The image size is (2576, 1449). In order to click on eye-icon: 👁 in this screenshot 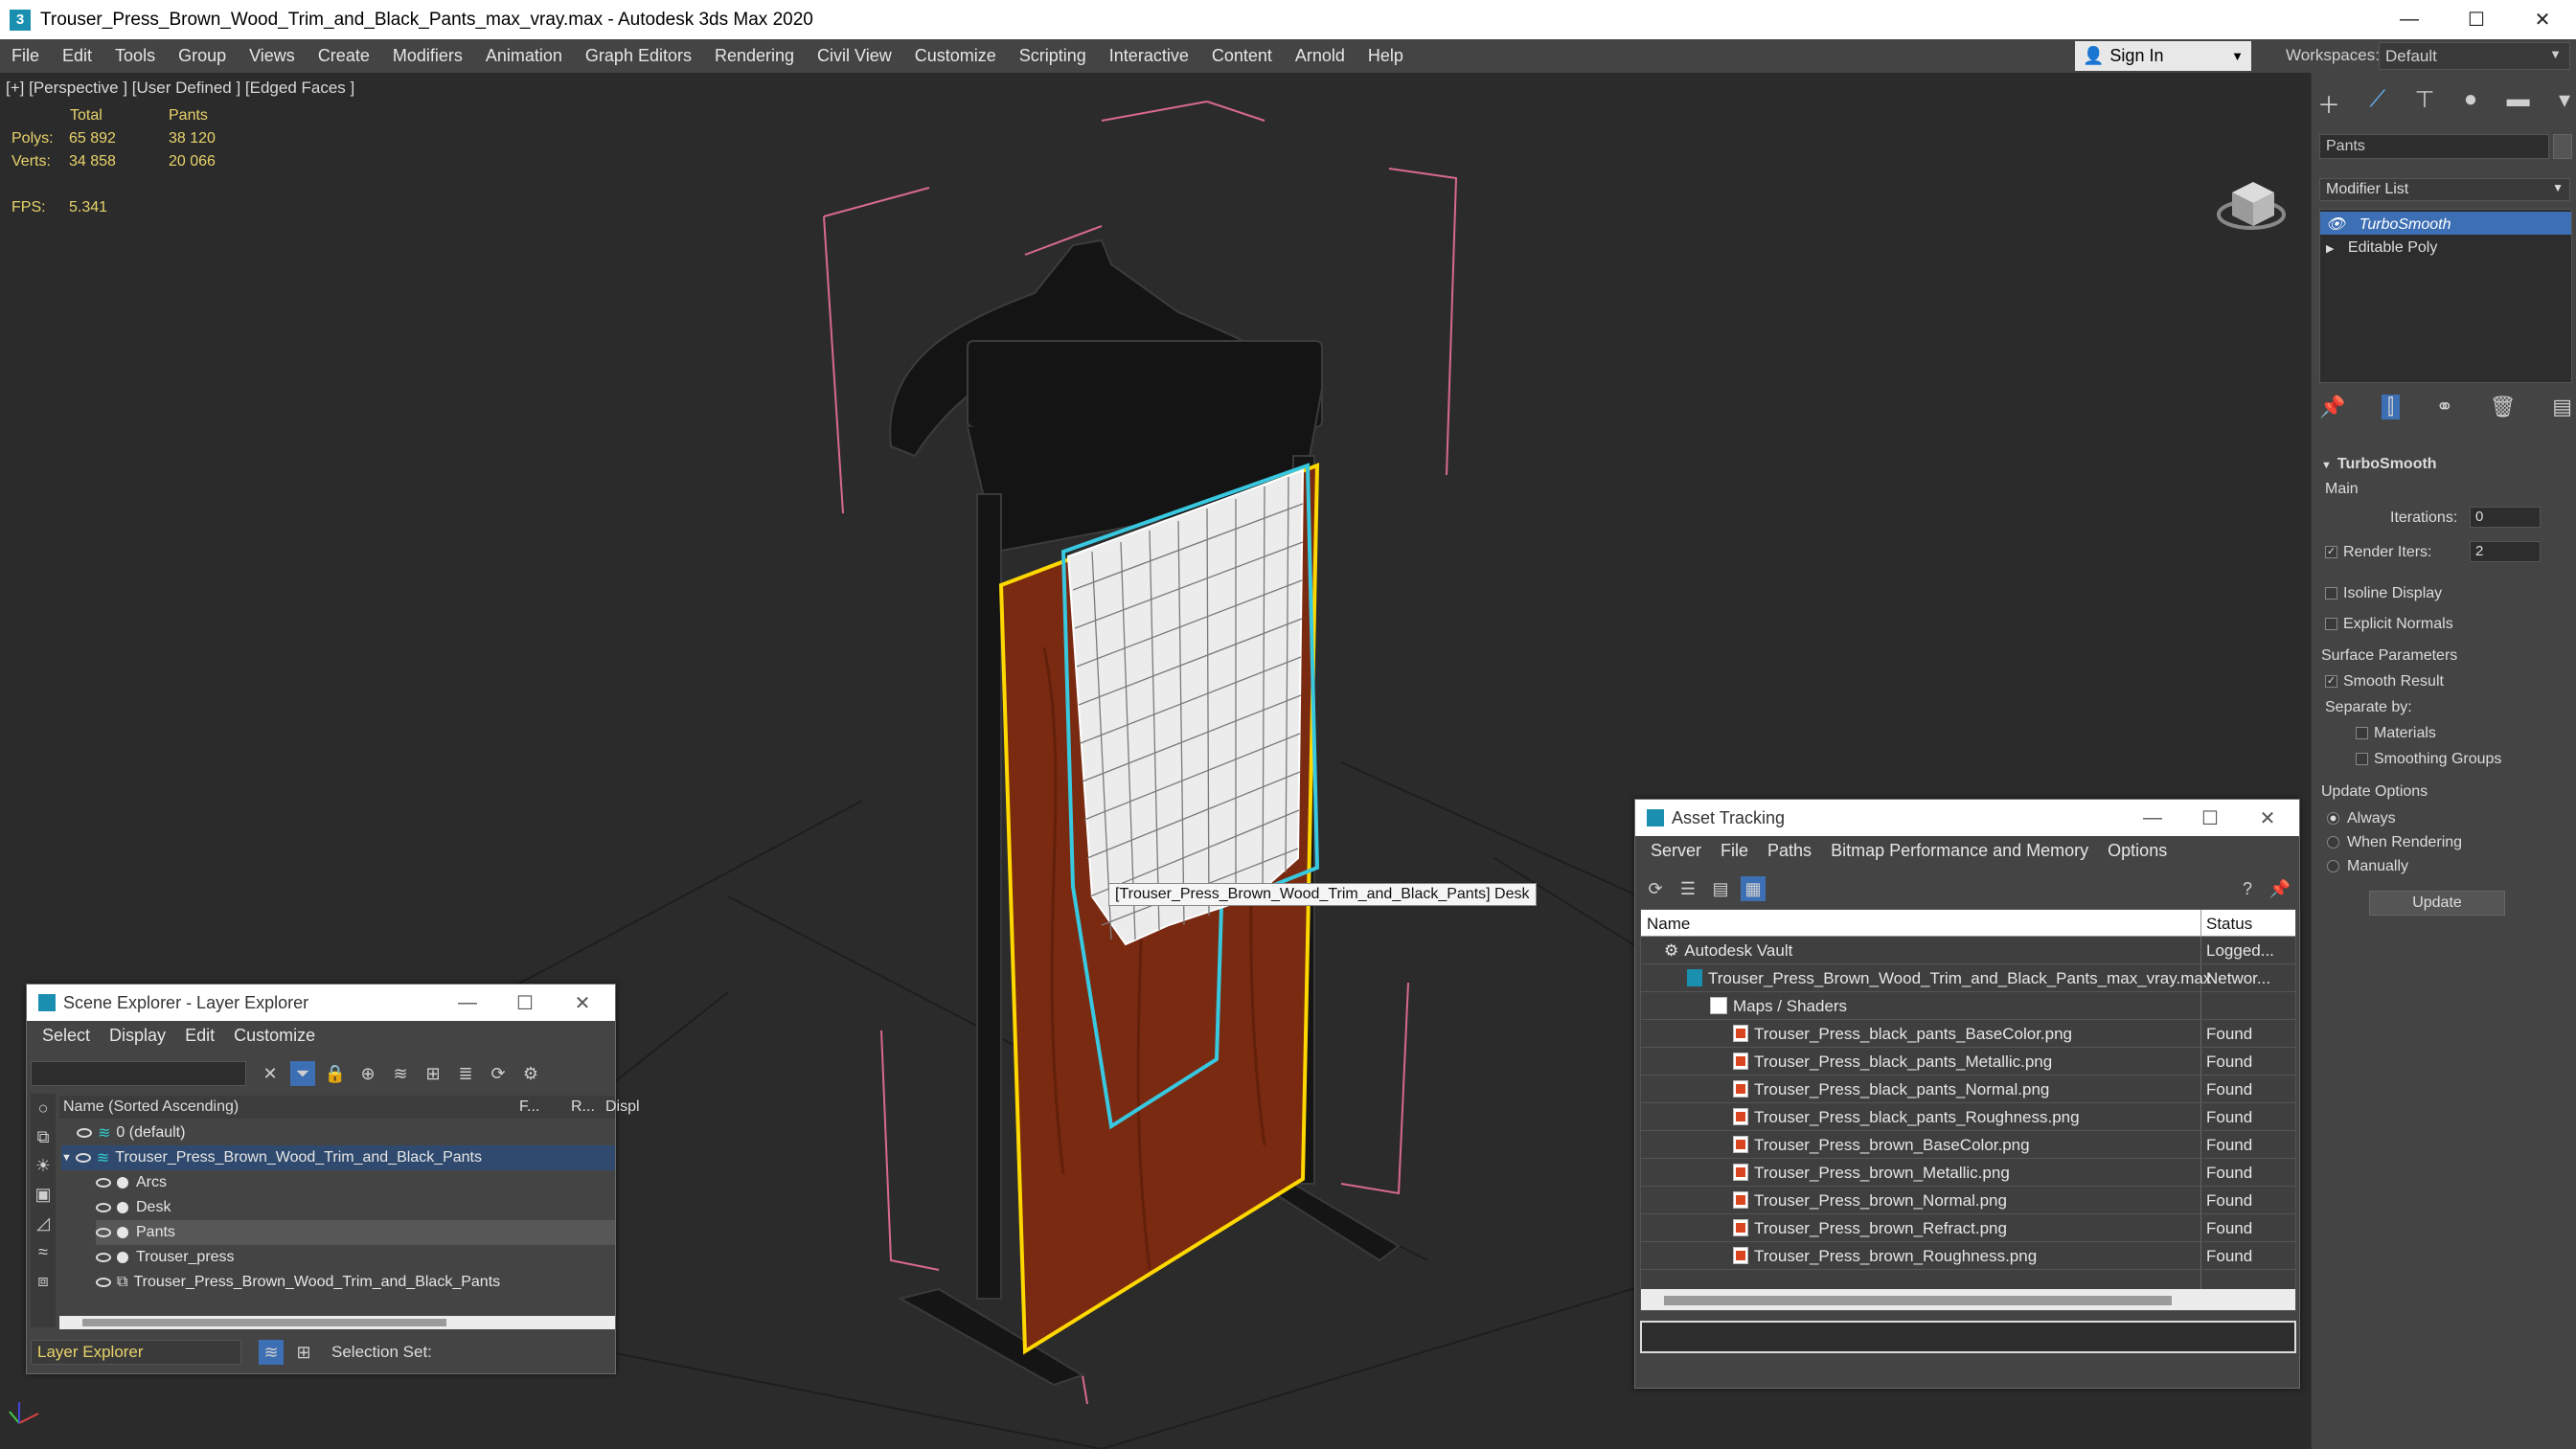, I will do `click(2336, 224)`.